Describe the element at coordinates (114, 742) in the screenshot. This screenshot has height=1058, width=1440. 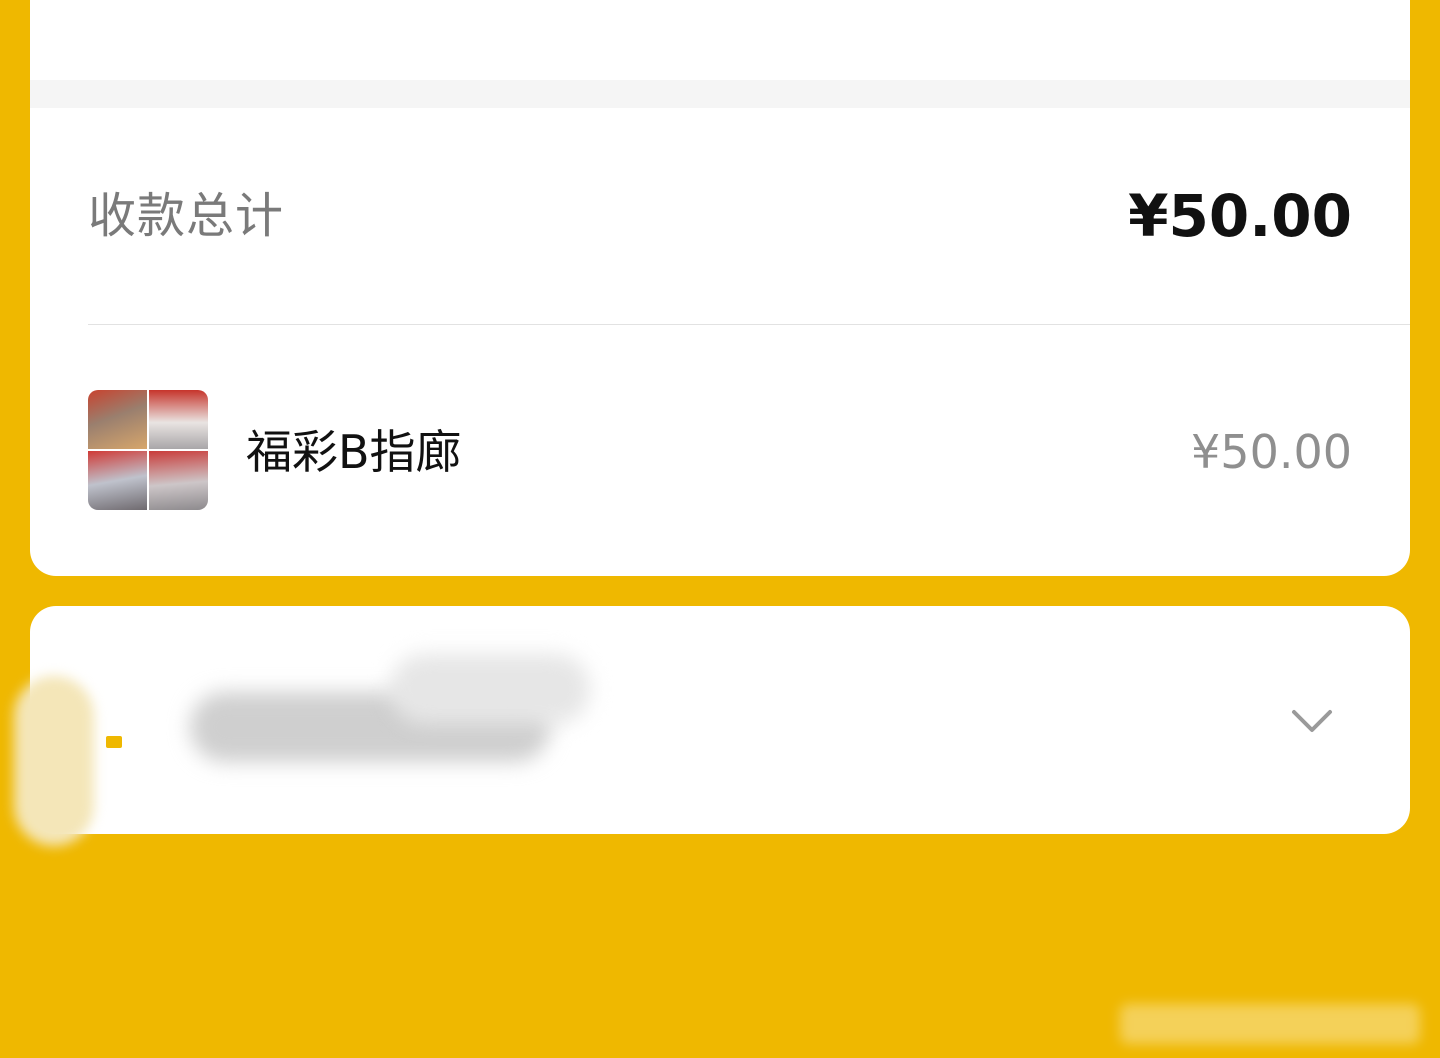
I see `highlight-marker` at that location.